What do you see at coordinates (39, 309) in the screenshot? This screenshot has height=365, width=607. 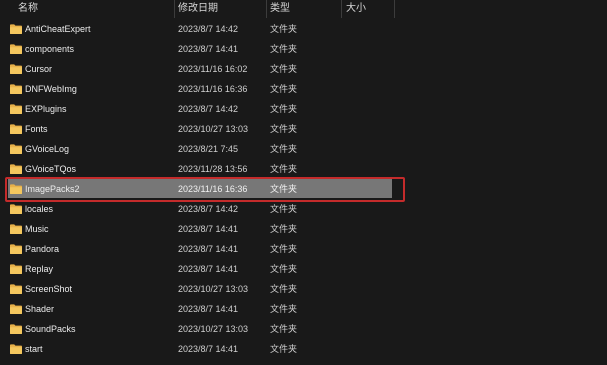 I see `file-name: Shader` at bounding box center [39, 309].